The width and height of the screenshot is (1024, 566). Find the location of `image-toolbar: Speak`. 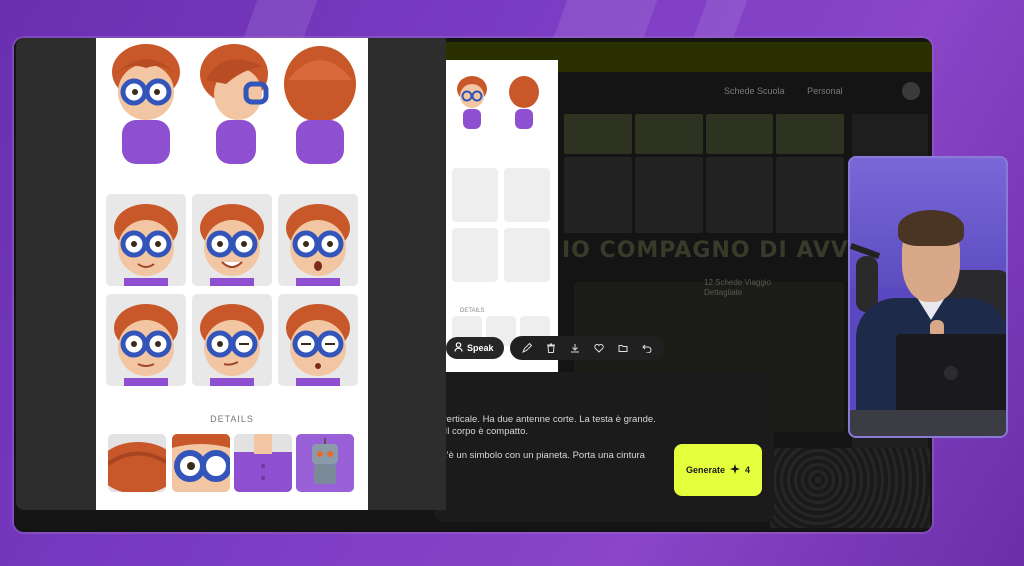

image-toolbar: Speak is located at coordinates (557, 348).